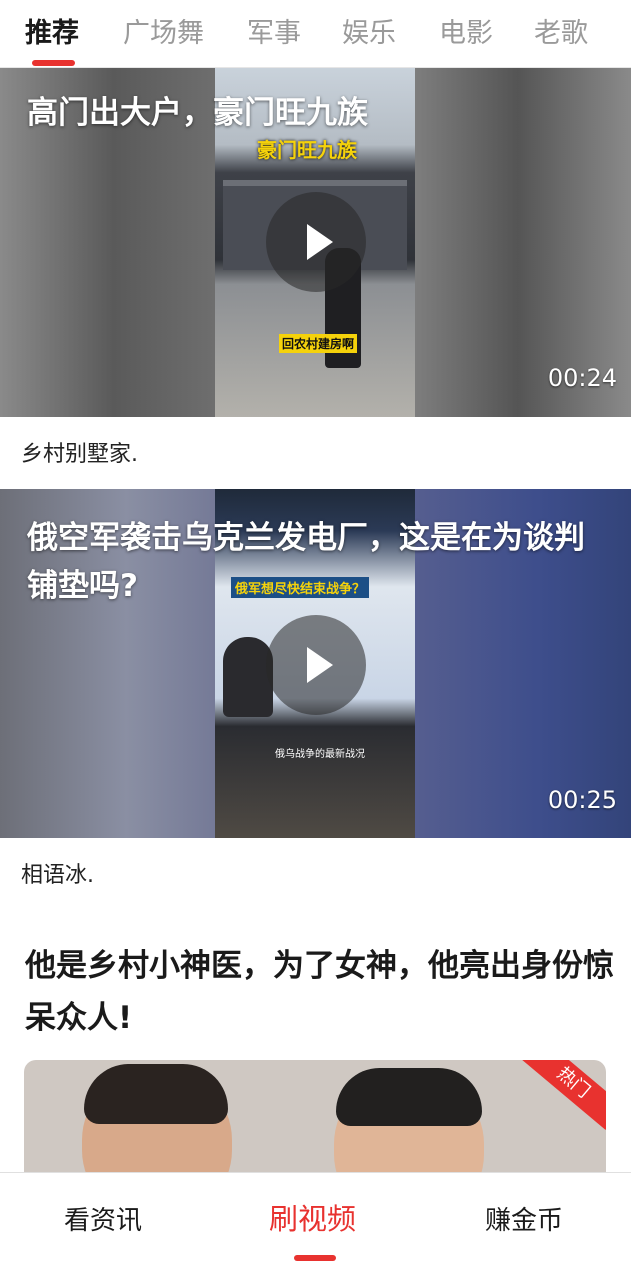 Image resolution: width=631 pixels, height=1280 pixels. What do you see at coordinates (318, 343) in the screenshot?
I see `thumbnail-subtitle: 回农村建房啊` at bounding box center [318, 343].